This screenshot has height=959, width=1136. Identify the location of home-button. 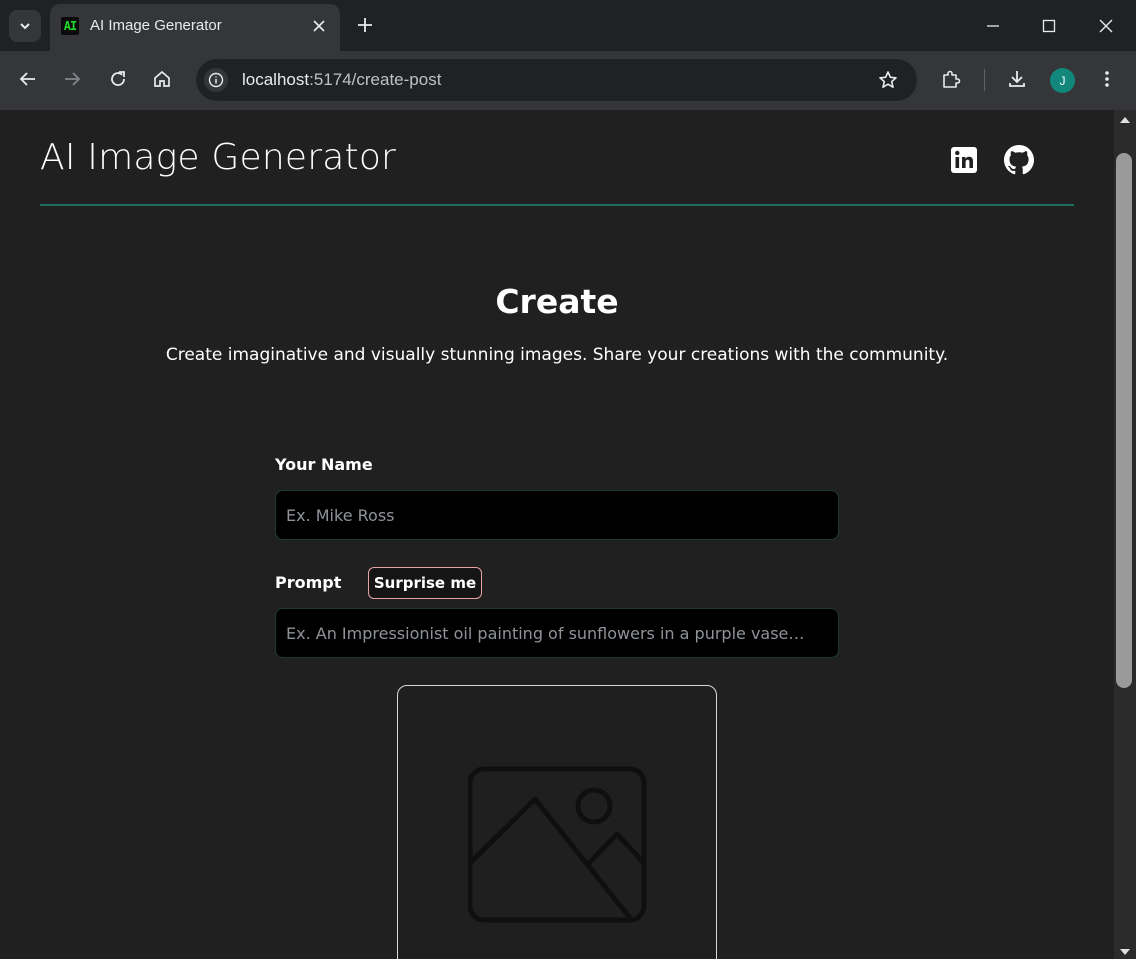
(162, 79).